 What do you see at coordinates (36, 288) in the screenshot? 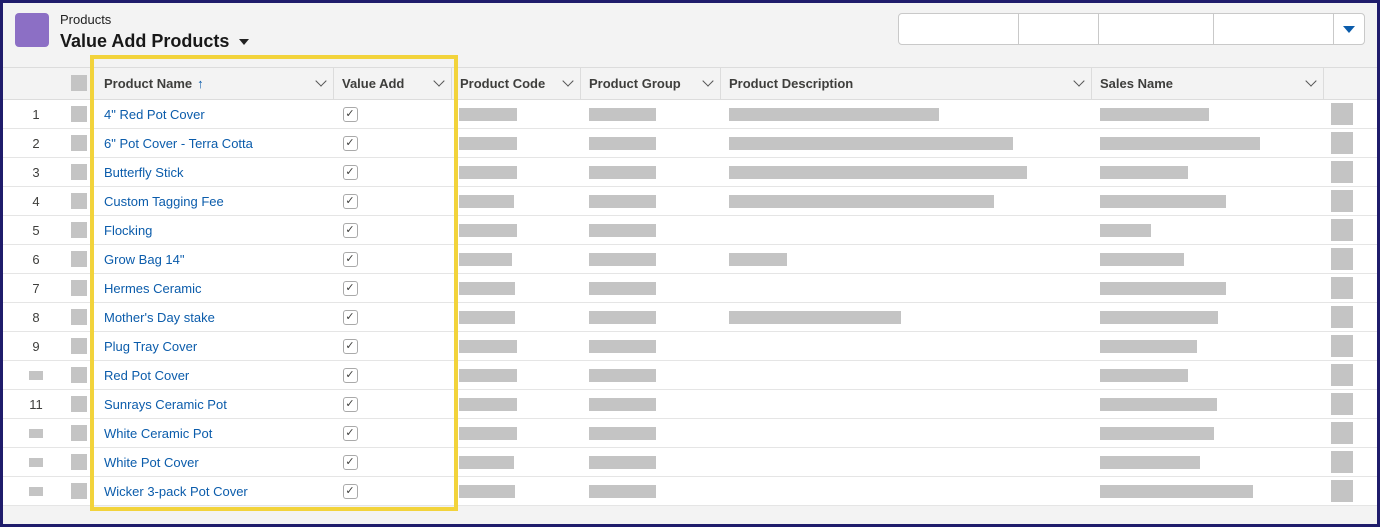
I see `row-number: 7` at bounding box center [36, 288].